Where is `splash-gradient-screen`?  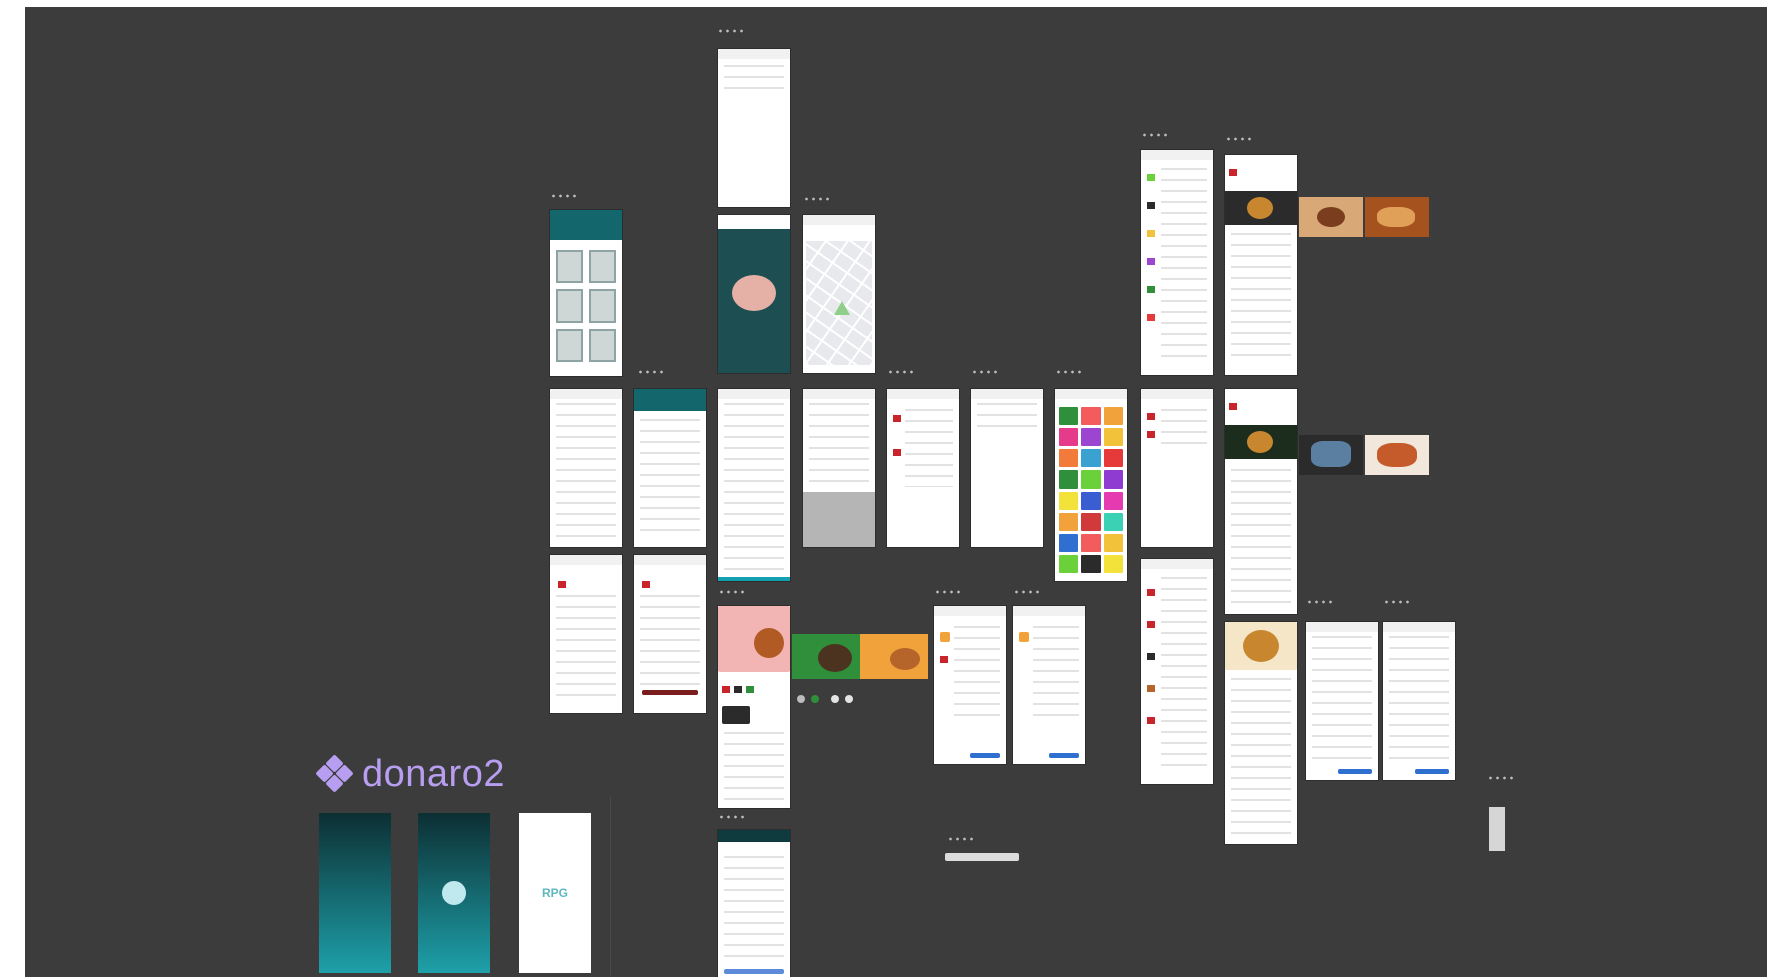
splash-gradient-screen is located at coordinates (355, 893).